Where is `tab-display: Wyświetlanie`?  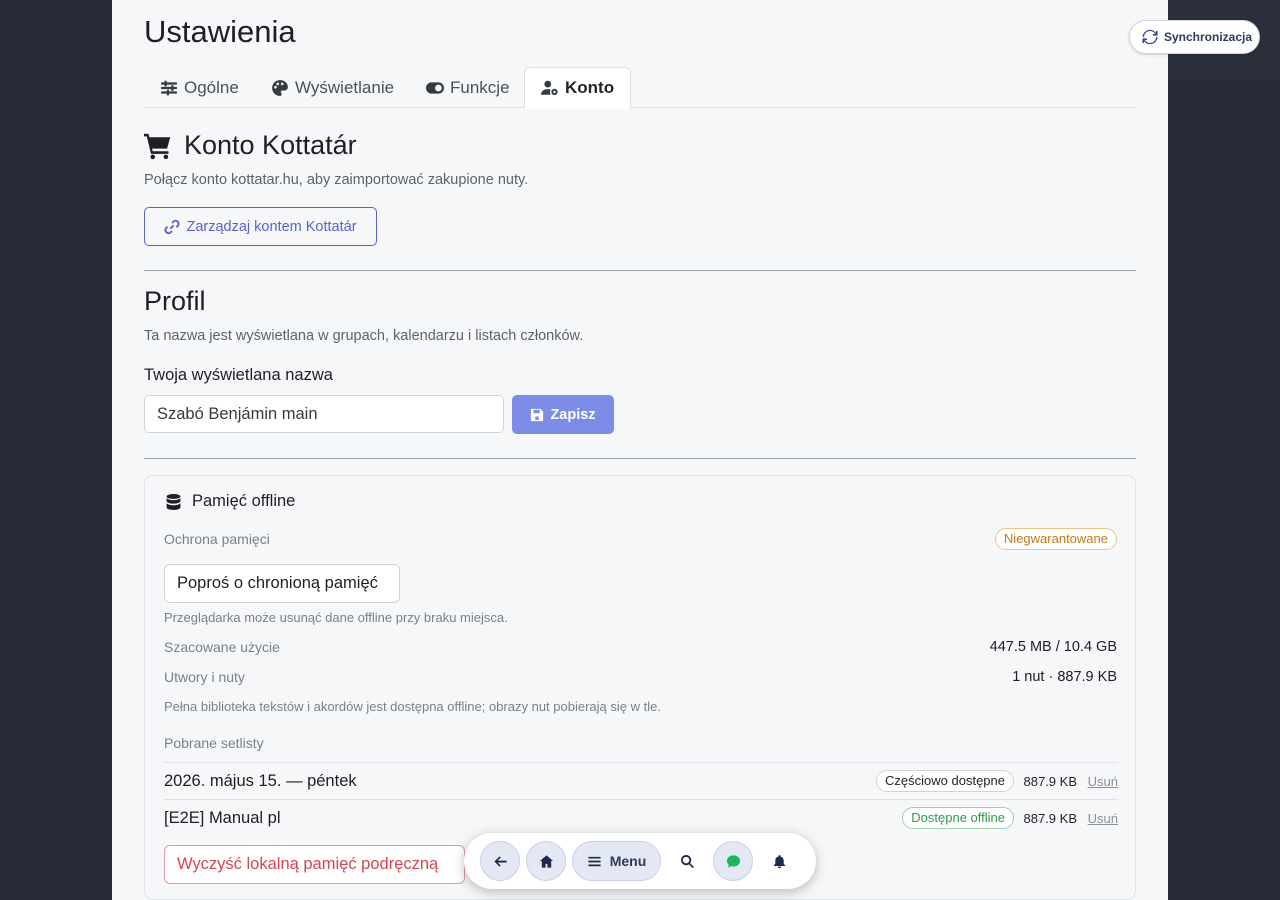
tab-display: Wyświetlanie is located at coordinates (332, 87).